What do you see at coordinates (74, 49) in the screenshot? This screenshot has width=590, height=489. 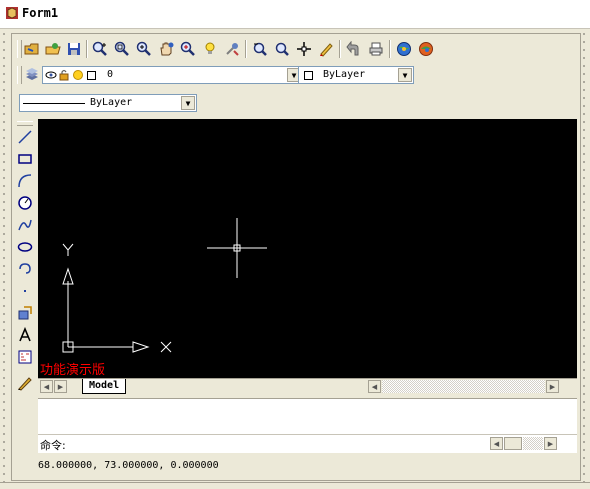 I see `save-icon` at bounding box center [74, 49].